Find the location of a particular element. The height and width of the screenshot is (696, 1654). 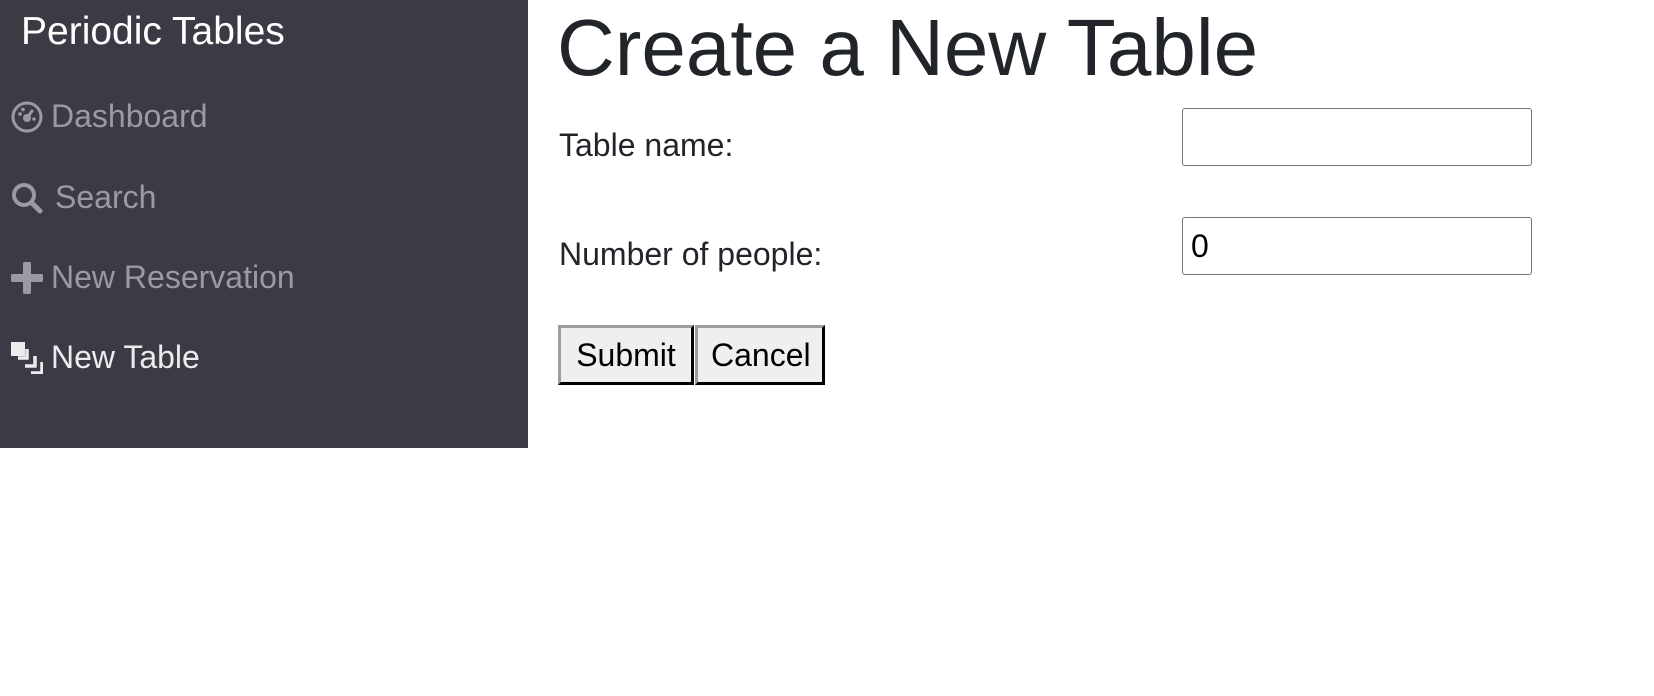

sidebar-item-label: Dashboard is located at coordinates (129, 116).